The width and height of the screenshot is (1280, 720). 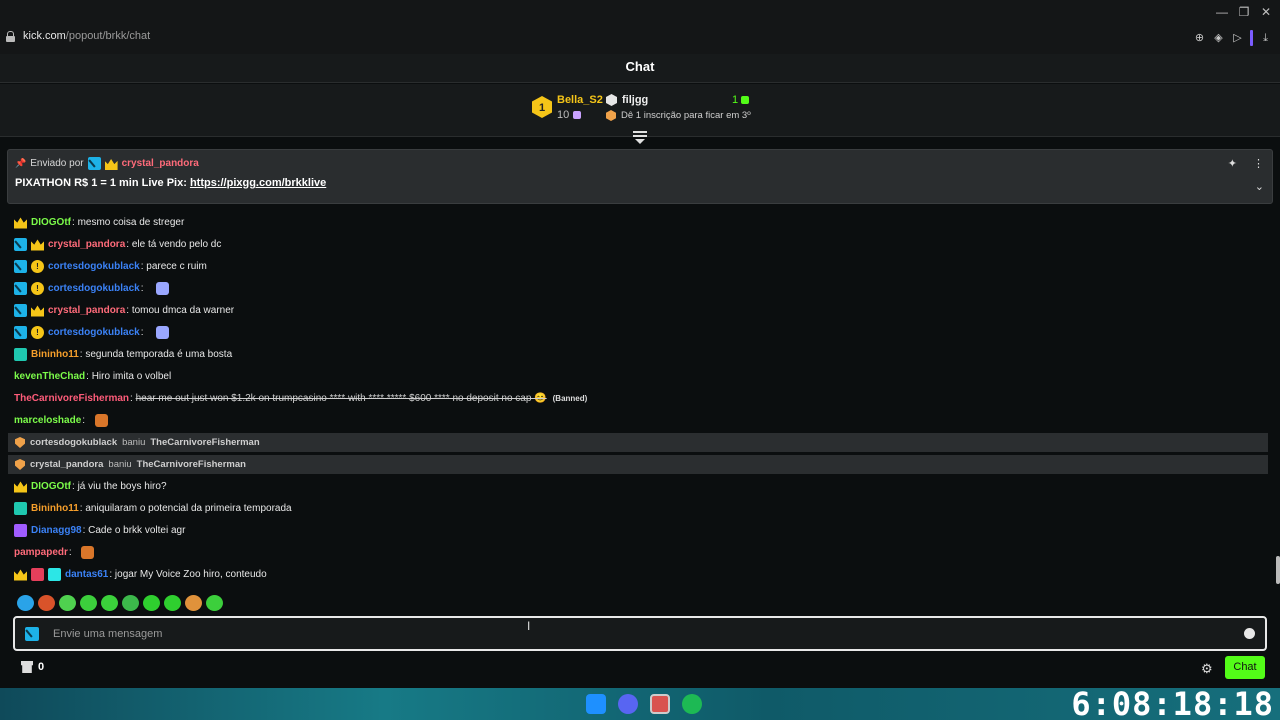 What do you see at coordinates (20, 508) in the screenshot?
I see `vip-badge-icon` at bounding box center [20, 508].